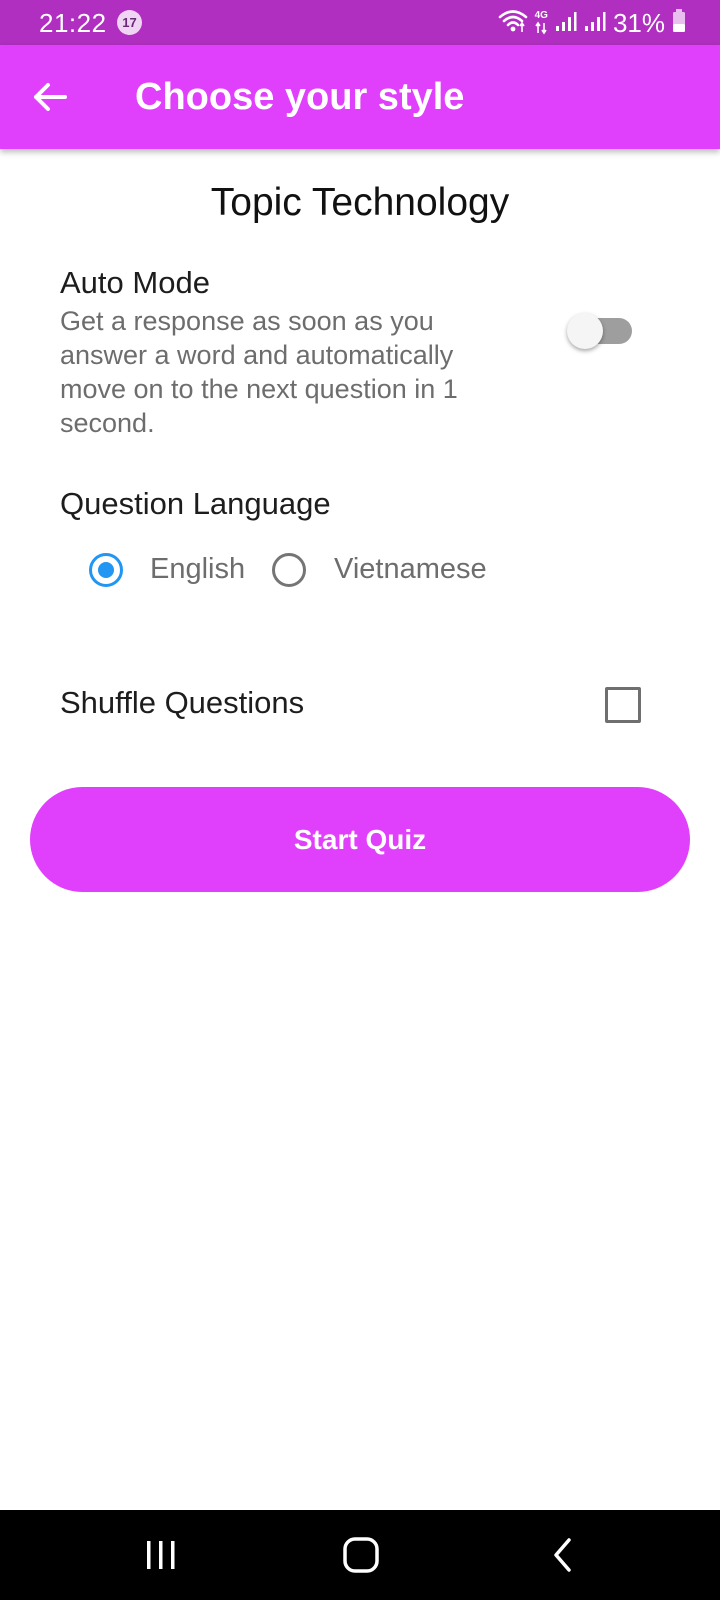  I want to click on recent-apps-icon, so click(161, 1555).